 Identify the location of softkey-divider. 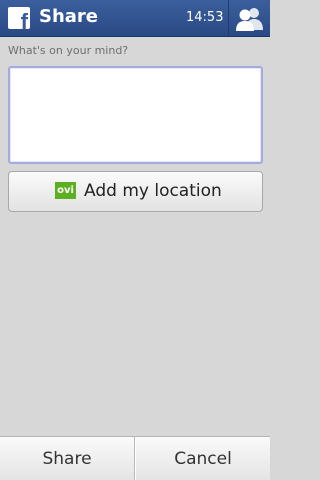
(134, 458).